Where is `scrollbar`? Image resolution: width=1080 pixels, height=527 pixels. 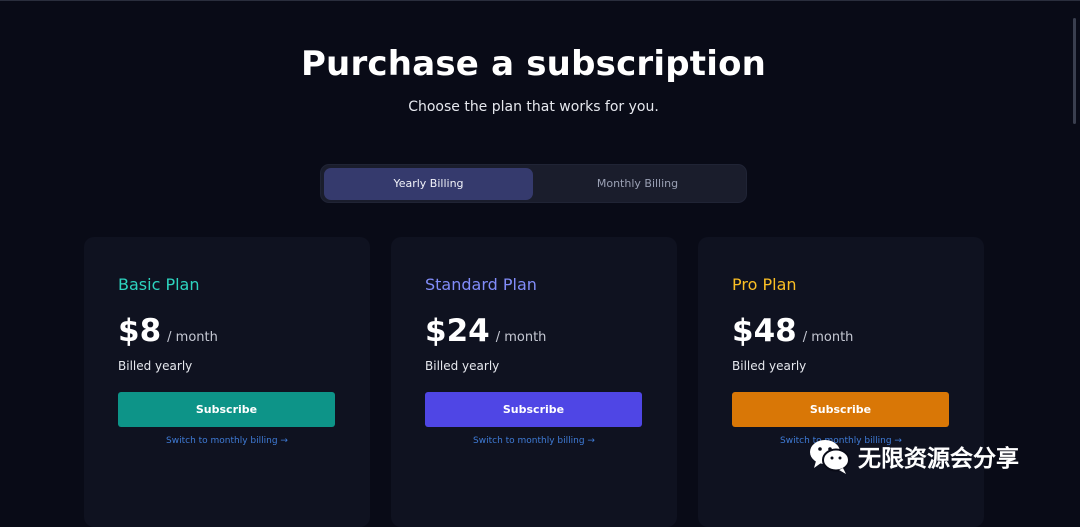
scrollbar is located at coordinates (1075, 253).